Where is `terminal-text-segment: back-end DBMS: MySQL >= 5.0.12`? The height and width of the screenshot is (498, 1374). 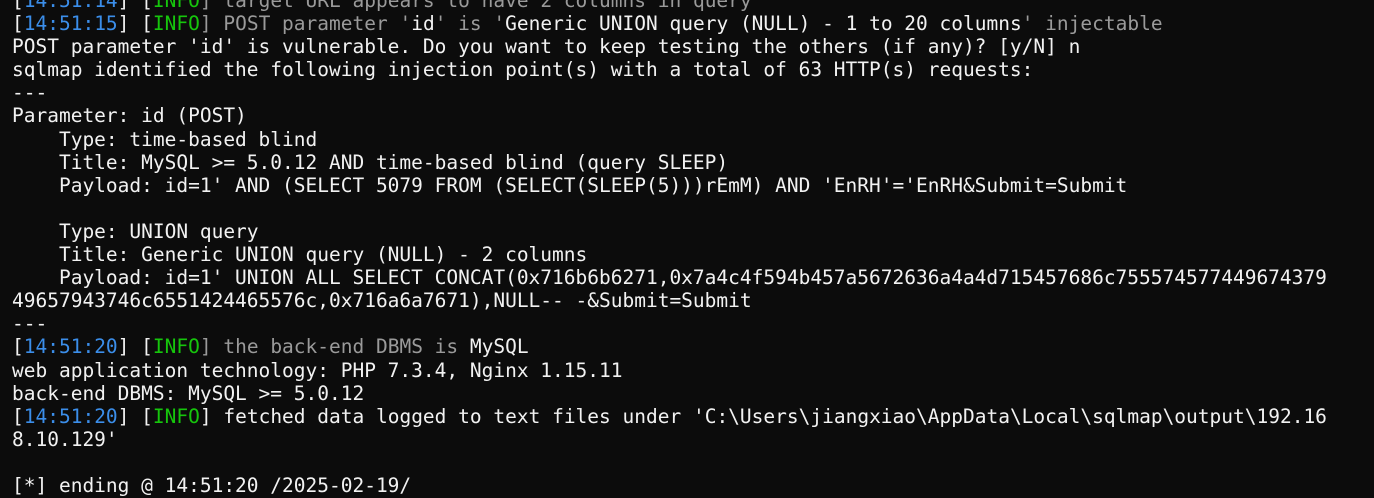
terminal-text-segment: back-end DBMS: MySQL >= 5.0.12 is located at coordinates (188, 393).